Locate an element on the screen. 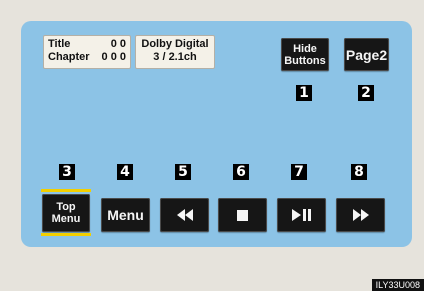 The width and height of the screenshot is (424, 291). title-row: Title 0 0 is located at coordinates (87, 44).